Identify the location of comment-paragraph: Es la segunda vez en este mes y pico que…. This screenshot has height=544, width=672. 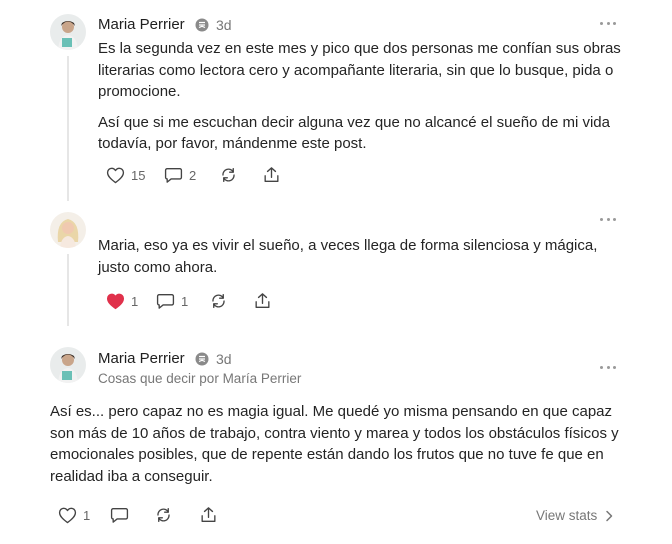
(359, 70).